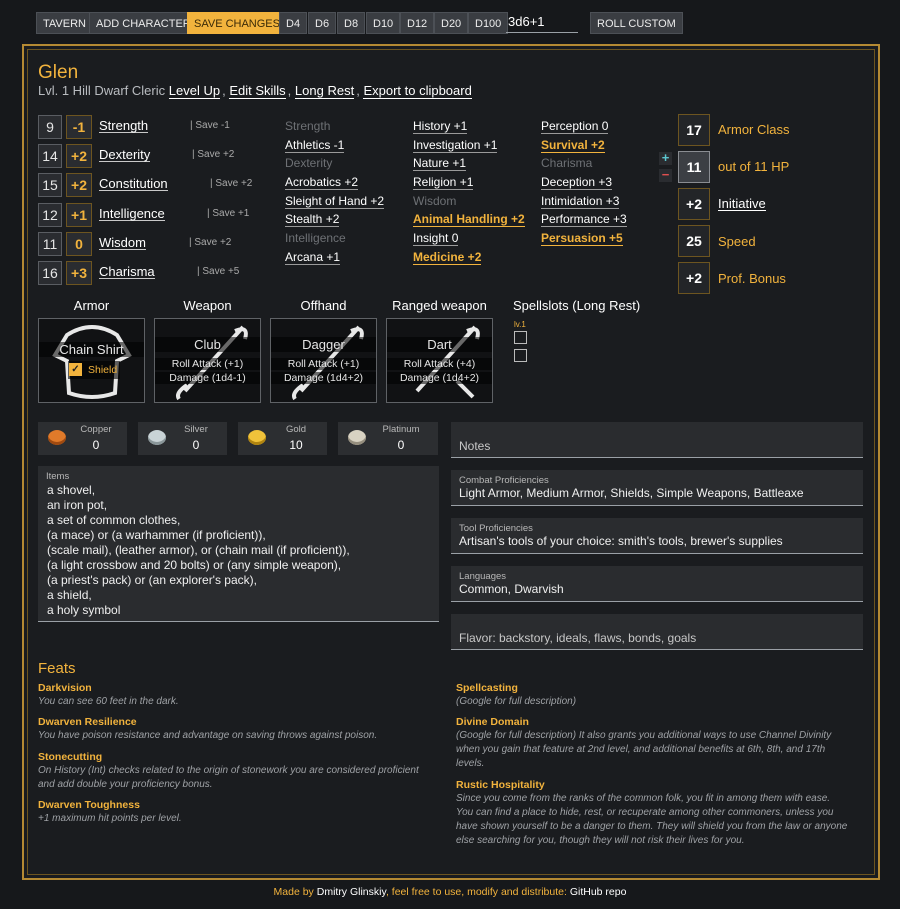 This screenshot has height=909, width=900. Describe the element at coordinates (313, 258) in the screenshot. I see `skill-arcana: Arcana +1` at that location.